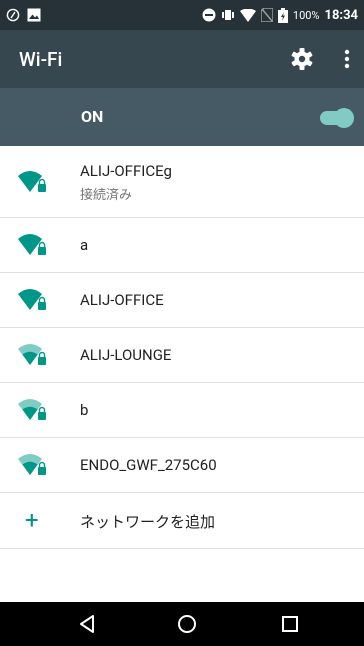  Describe the element at coordinates (347, 59) in the screenshot. I see `more-vert-icon` at that location.